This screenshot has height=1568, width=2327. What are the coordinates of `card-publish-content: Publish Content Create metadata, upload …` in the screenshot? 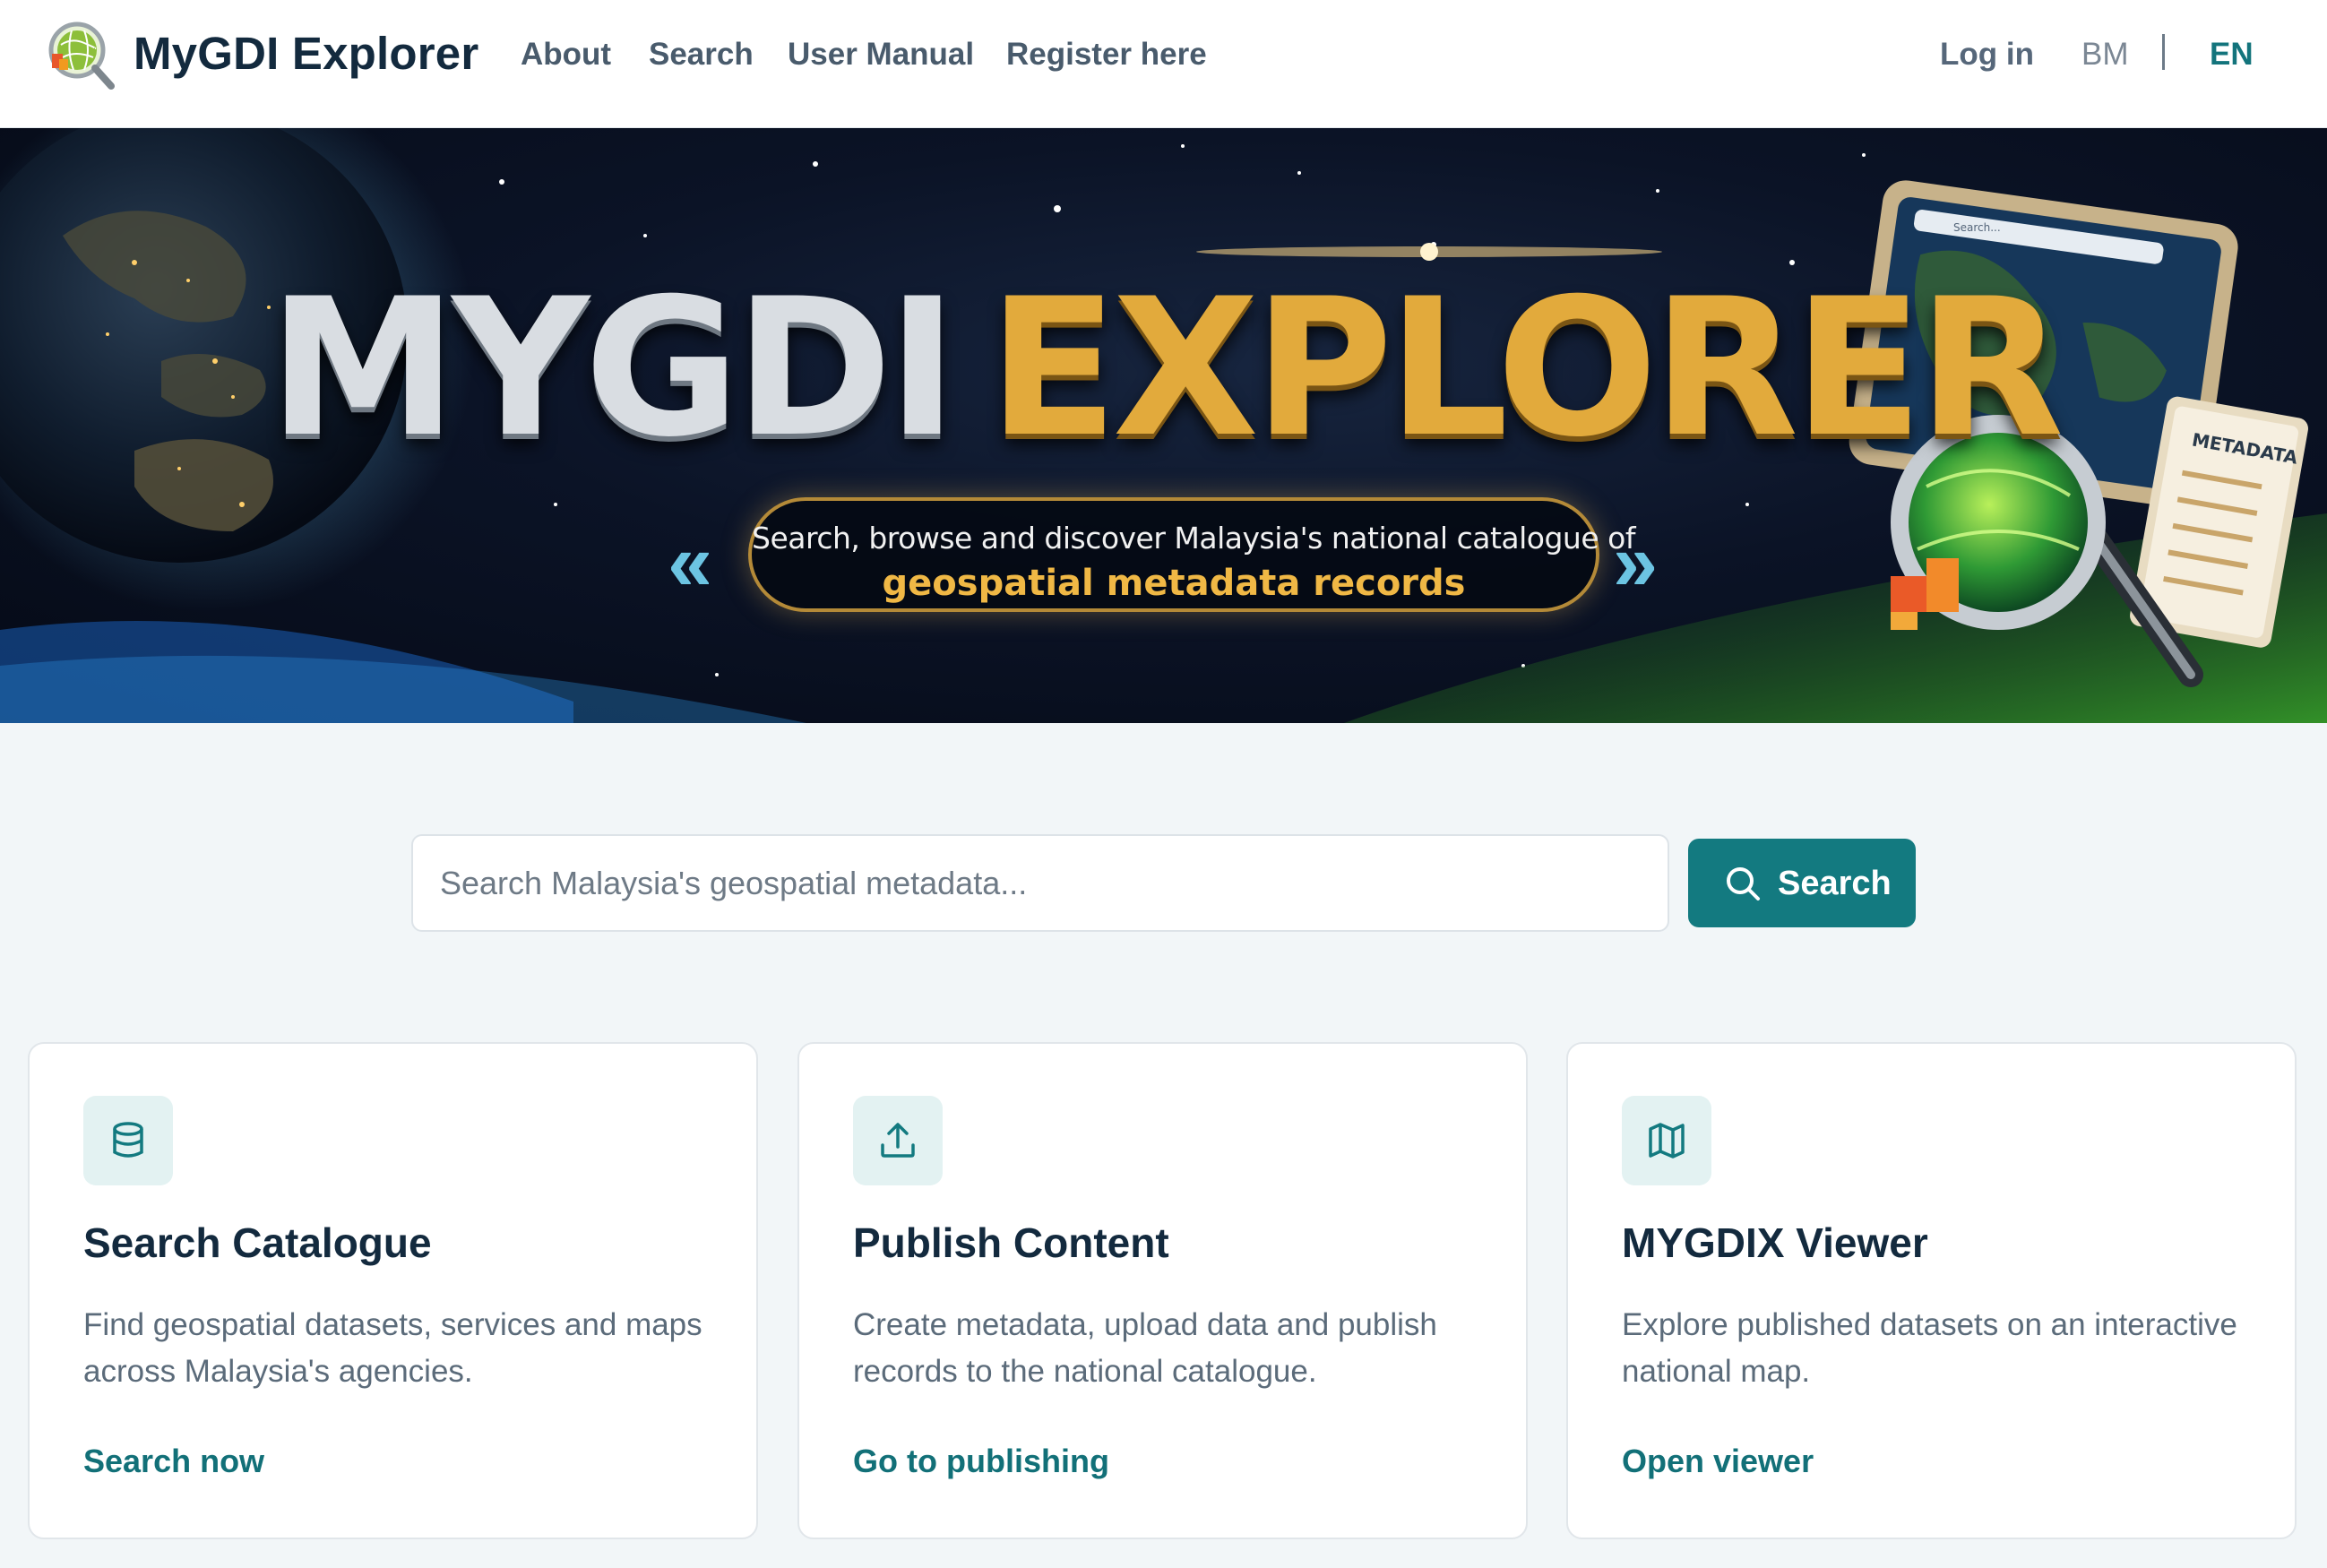 It's located at (1162, 1291).